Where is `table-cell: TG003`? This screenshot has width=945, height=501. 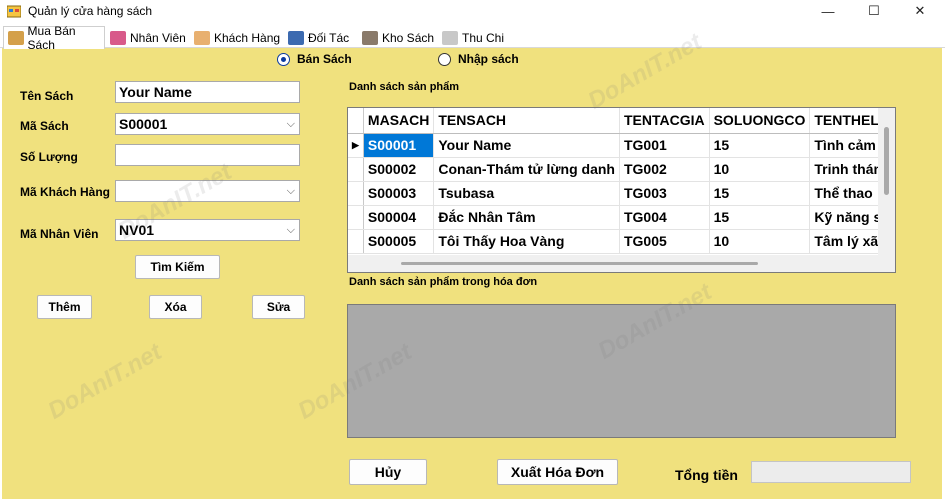 table-cell: TG003 is located at coordinates (664, 193).